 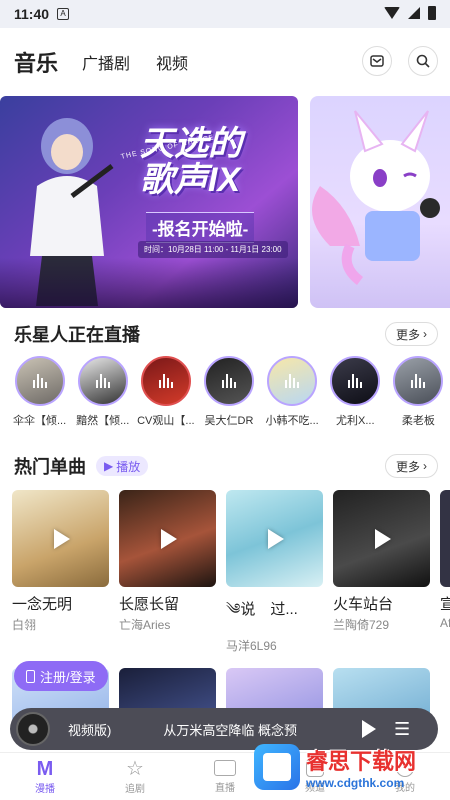 What do you see at coordinates (149, 283) in the screenshot?
I see `banner-crowd-shade` at bounding box center [149, 283].